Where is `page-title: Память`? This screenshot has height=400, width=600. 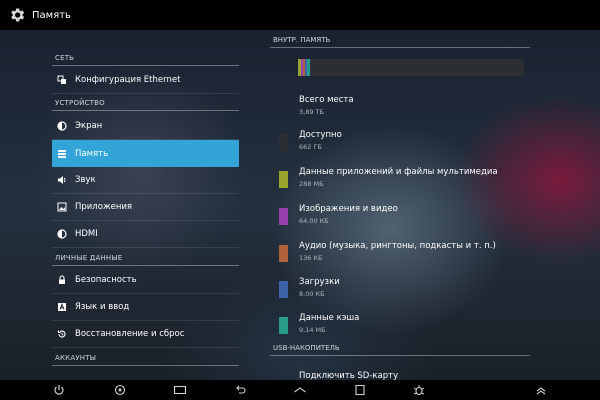 page-title: Память is located at coordinates (51, 15).